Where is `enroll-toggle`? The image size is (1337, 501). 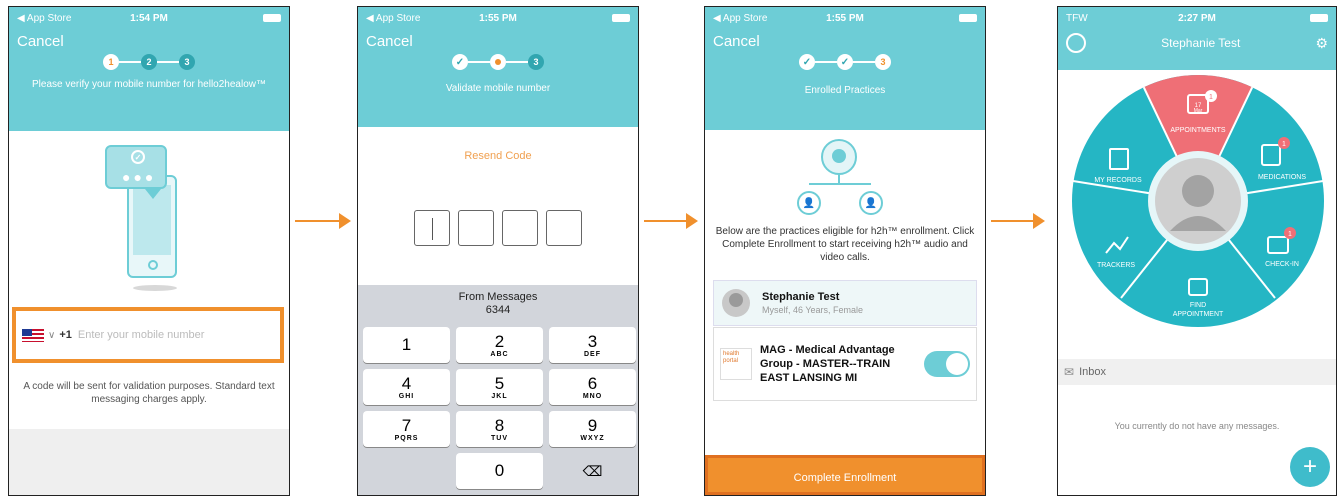 enroll-toggle is located at coordinates (947, 364).